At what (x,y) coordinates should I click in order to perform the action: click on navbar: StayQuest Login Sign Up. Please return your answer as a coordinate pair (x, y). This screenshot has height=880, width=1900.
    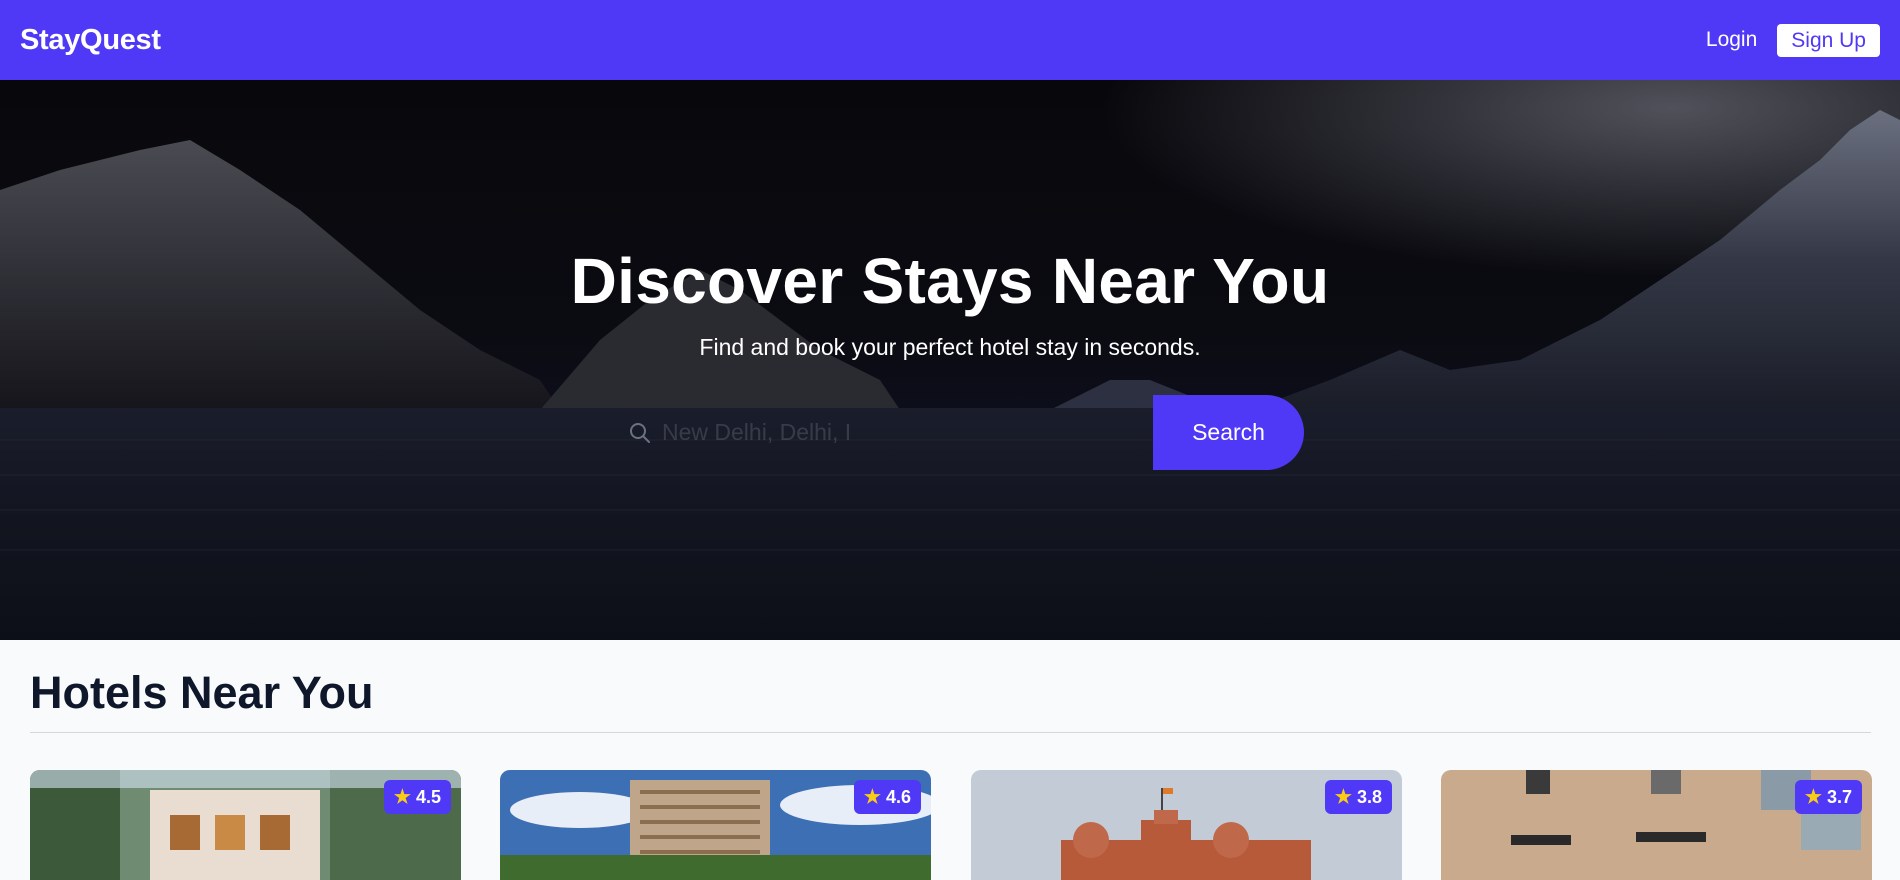
    Looking at the image, I should click on (950, 40).